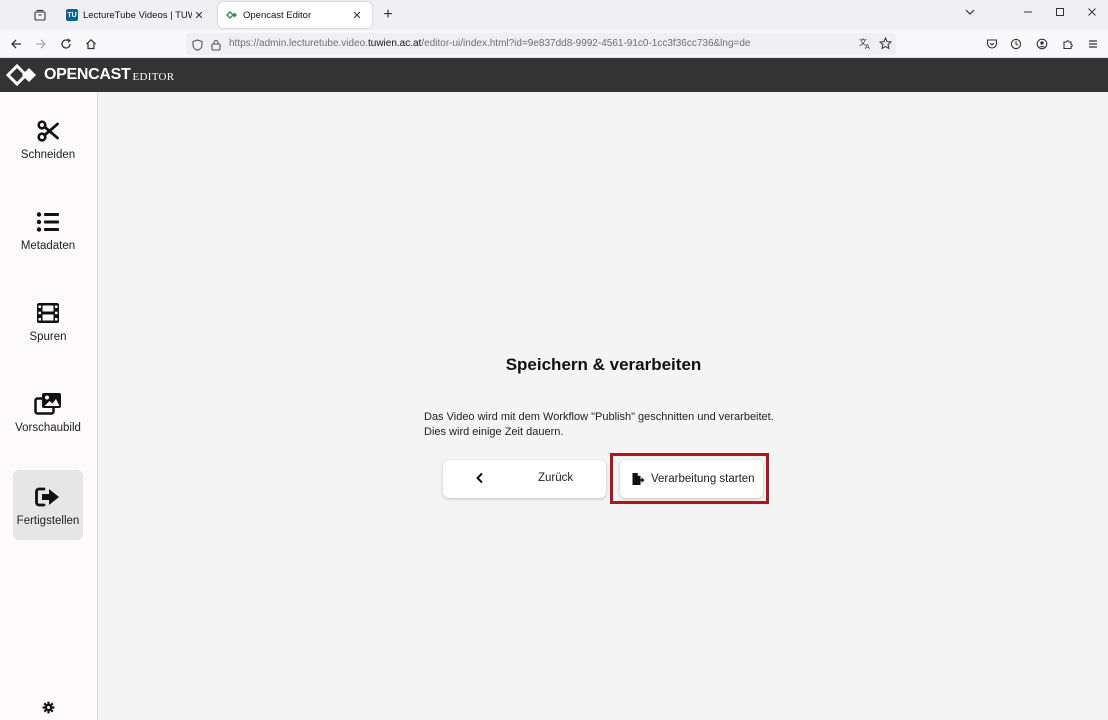 The image size is (1108, 720). What do you see at coordinates (48, 337) in the screenshot?
I see `sidebar-item-label: Spuren` at bounding box center [48, 337].